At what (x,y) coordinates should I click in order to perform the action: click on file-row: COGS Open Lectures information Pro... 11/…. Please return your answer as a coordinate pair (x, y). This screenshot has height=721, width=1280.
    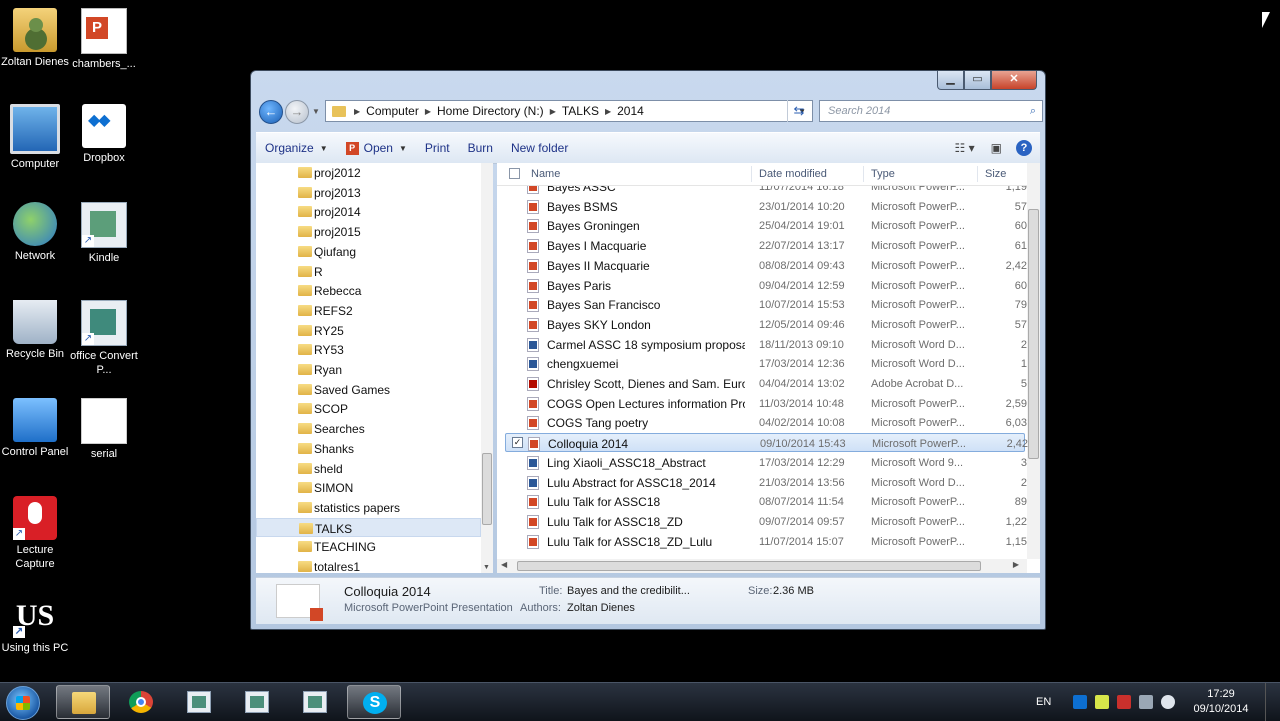
    Looking at the image, I should click on (766, 403).